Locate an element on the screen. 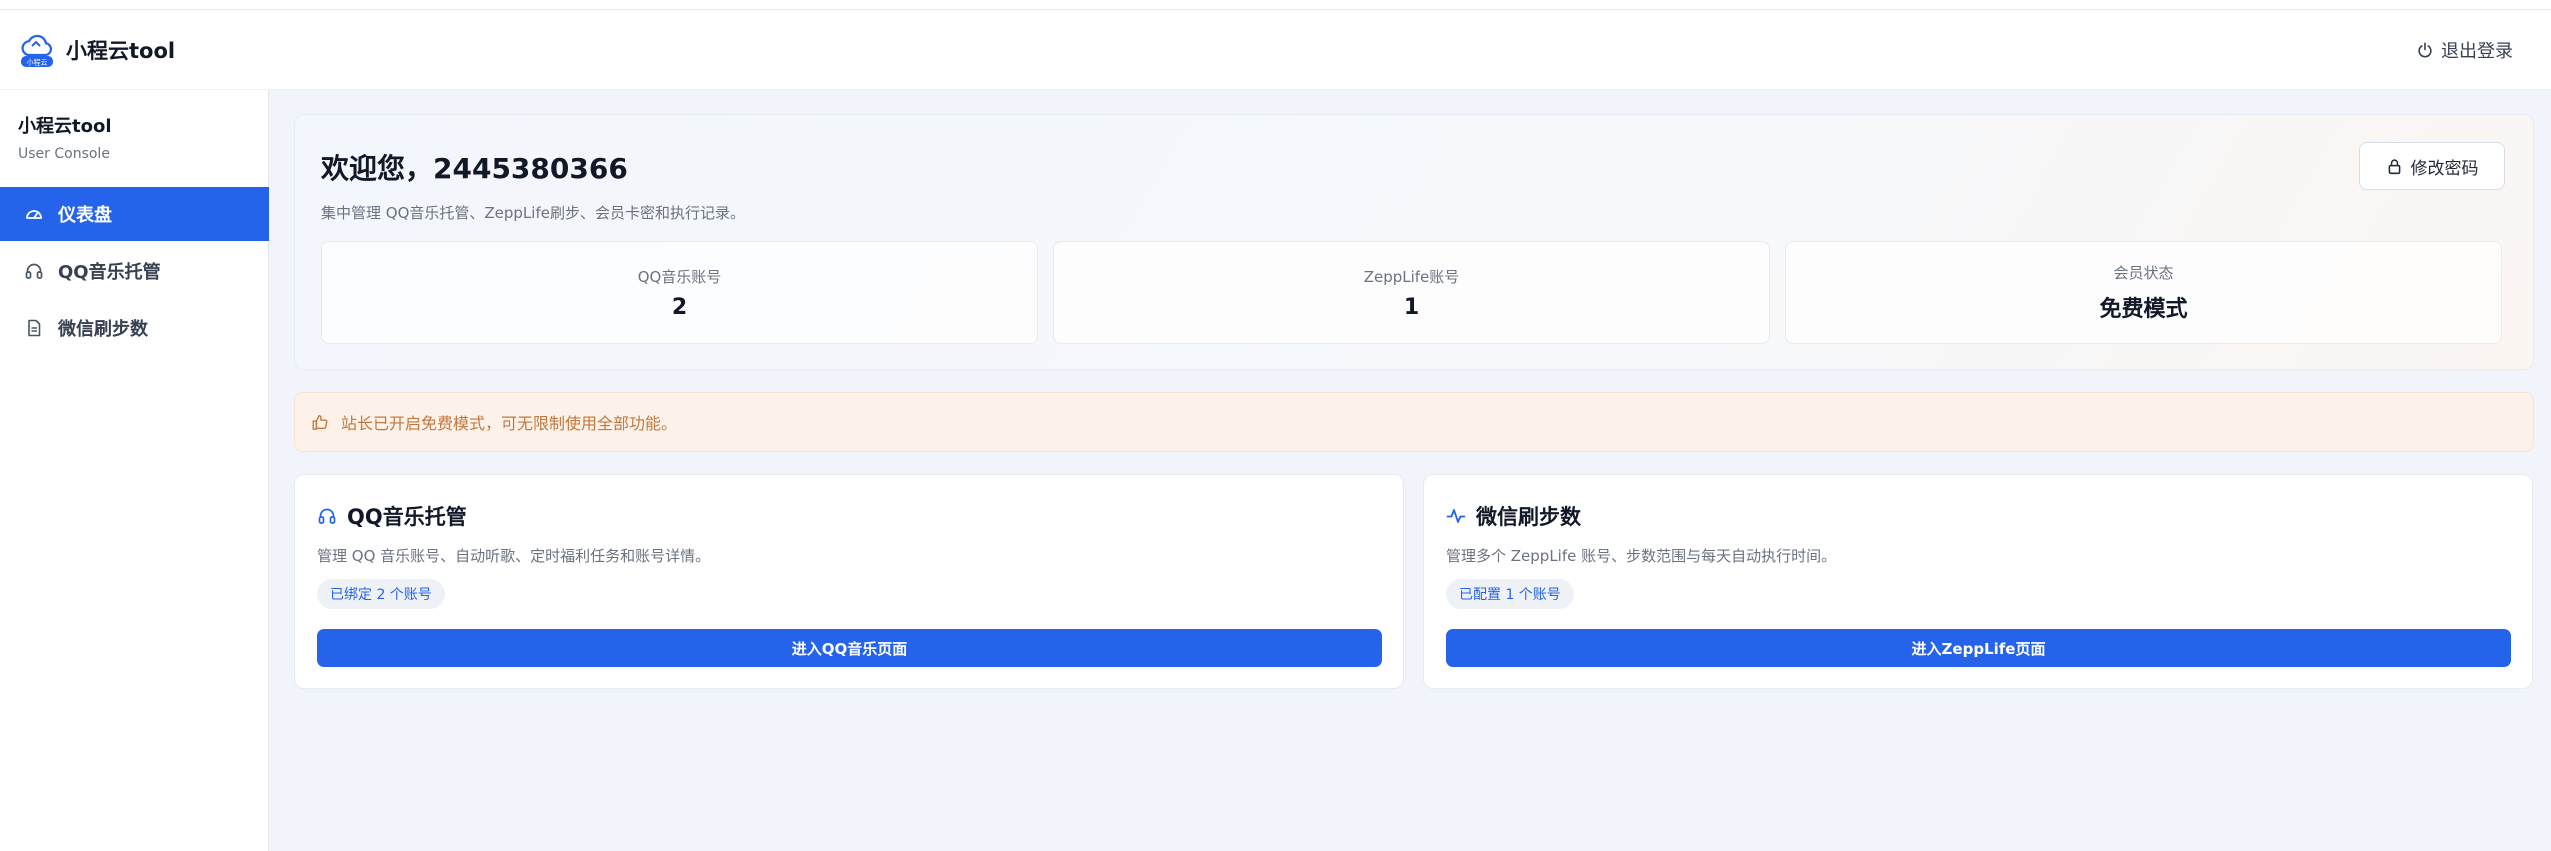 This screenshot has height=851, width=2551. account-count-badge: 已配置 1 个账号 is located at coordinates (1510, 594).